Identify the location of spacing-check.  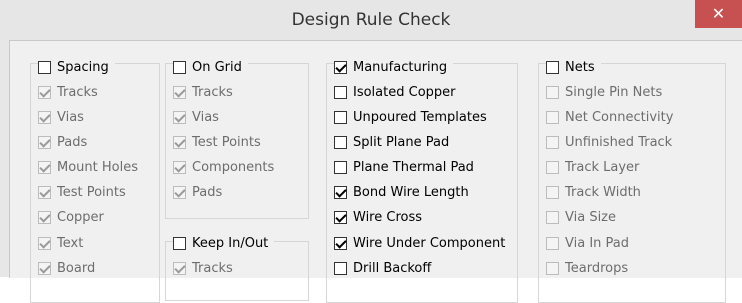
(44, 67).